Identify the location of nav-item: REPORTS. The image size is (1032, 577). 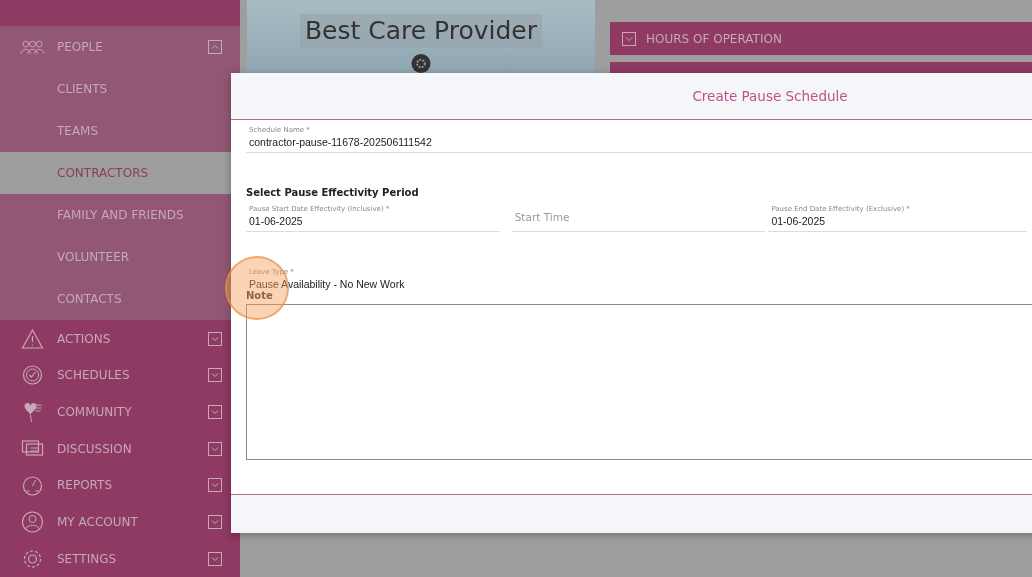
(126, 485).